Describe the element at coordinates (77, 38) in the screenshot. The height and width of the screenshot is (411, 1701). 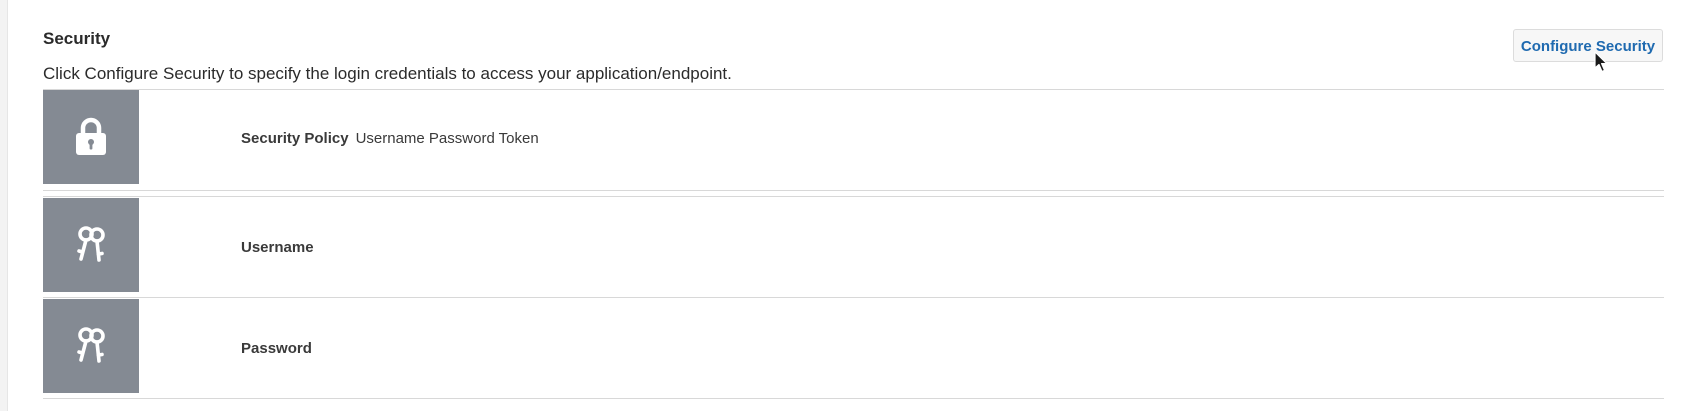
I see `section-title: Security` at that location.